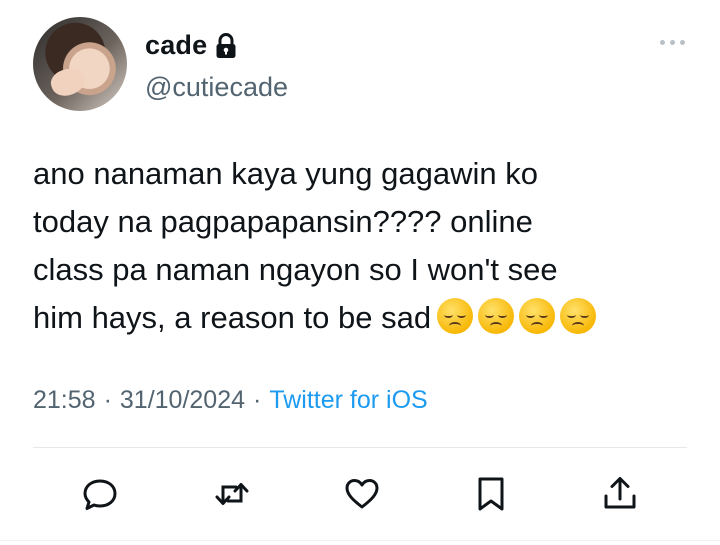 The image size is (720, 545). I want to click on bookmark-button, so click(491, 494).